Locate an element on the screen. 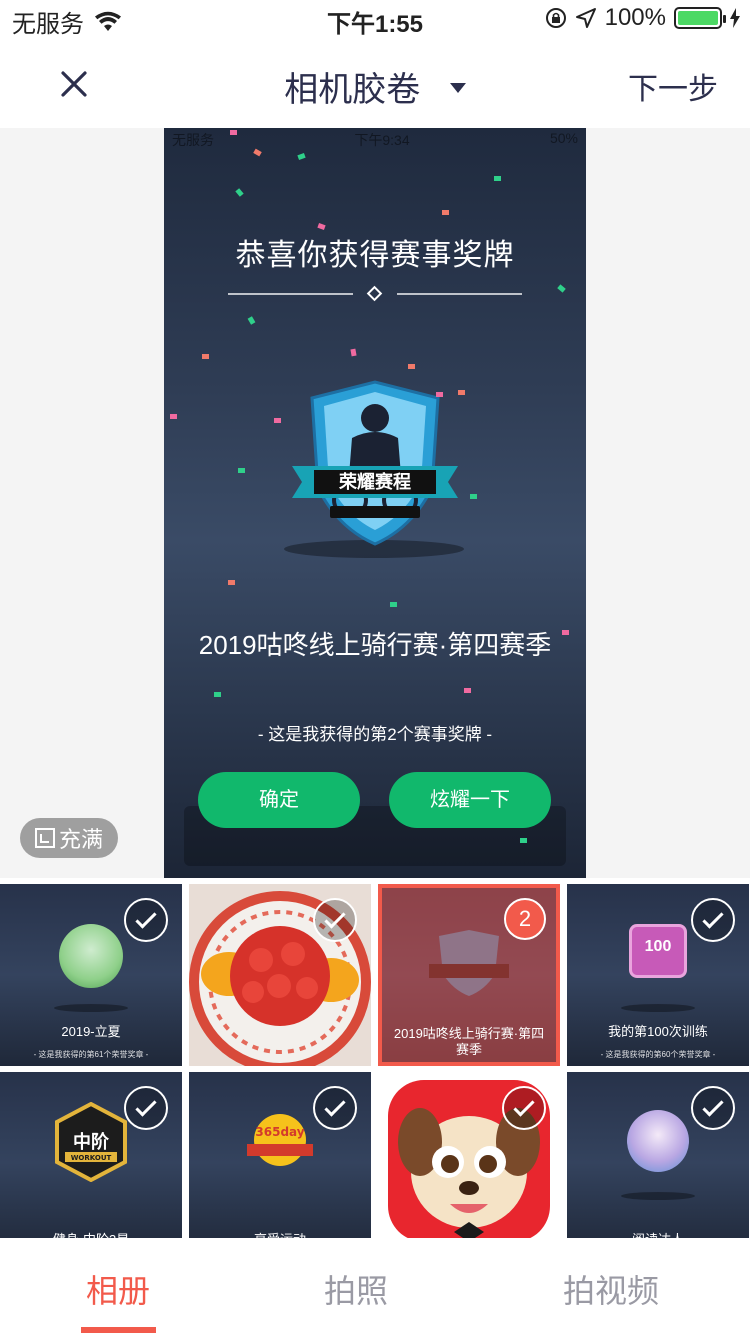 Image resolution: width=750 pixels, height=1334 pixels. thumbnail-sub: - 这是我获得的第60个荣誉奖章 - is located at coordinates (658, 1054).